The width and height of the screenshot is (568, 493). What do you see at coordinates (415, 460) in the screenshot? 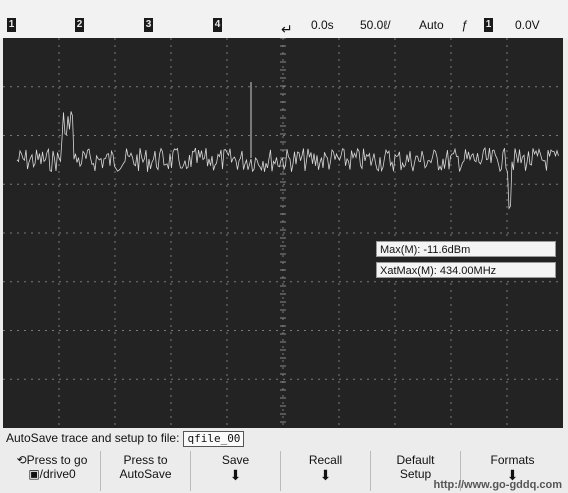
I see `default-label: Default` at bounding box center [415, 460].